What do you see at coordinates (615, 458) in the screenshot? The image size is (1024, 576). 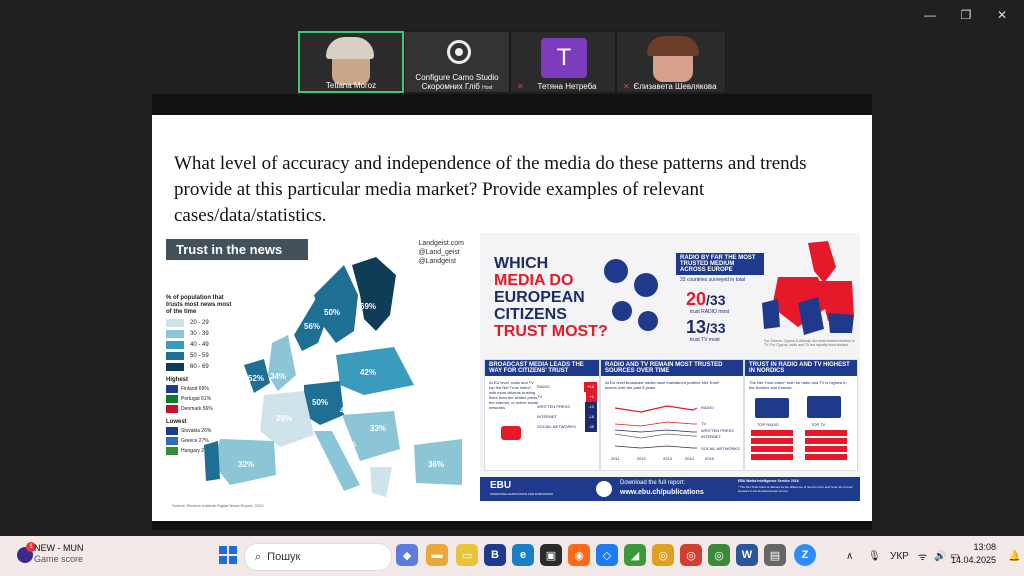 I see `year-label: 2011` at bounding box center [615, 458].